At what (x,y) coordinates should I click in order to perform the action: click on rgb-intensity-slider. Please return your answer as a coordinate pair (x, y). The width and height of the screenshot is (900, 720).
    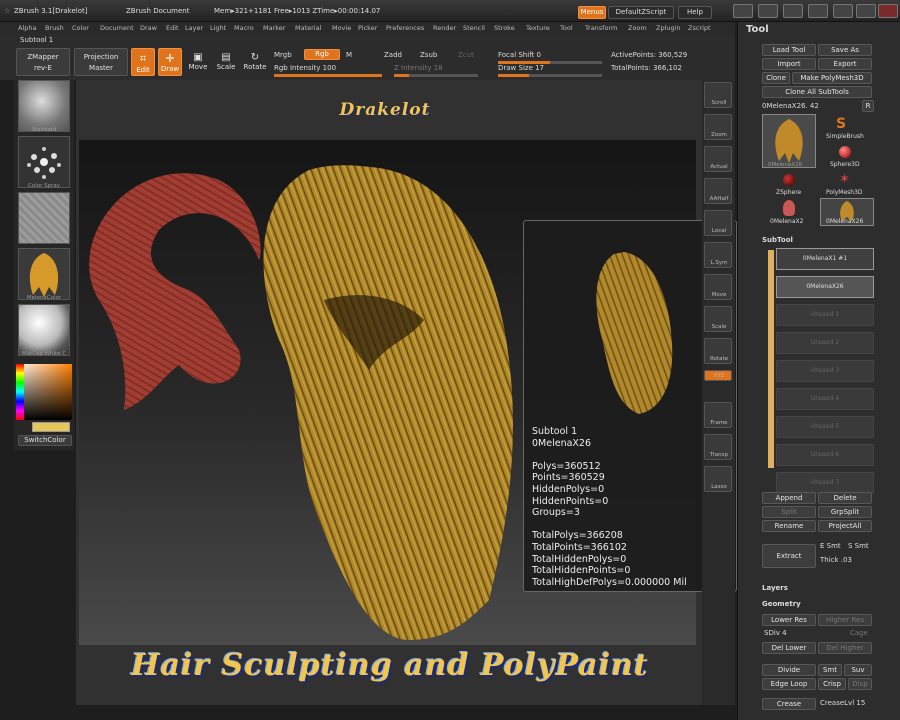
    Looking at the image, I should click on (328, 75).